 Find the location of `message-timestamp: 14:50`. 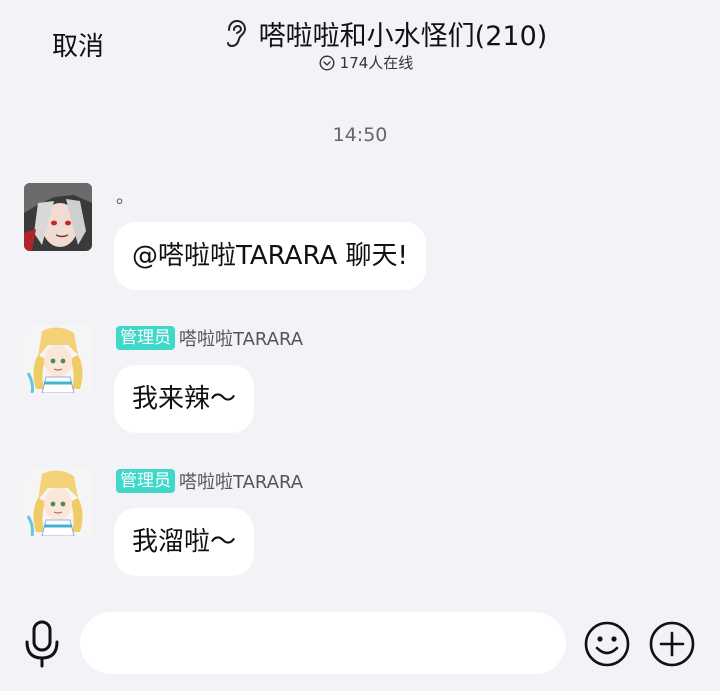

message-timestamp: 14:50 is located at coordinates (360, 135).